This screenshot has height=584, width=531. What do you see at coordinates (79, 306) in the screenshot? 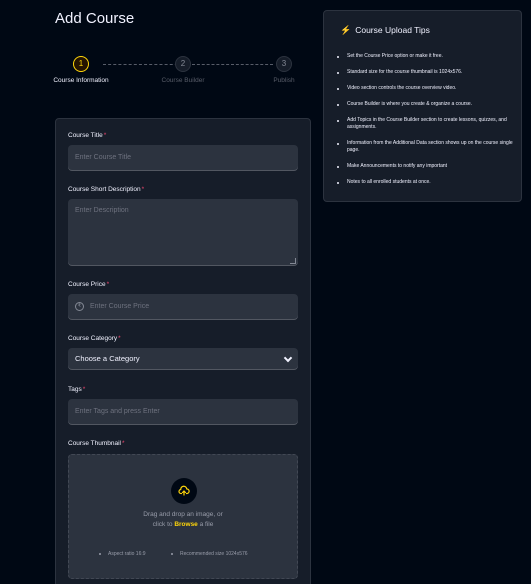
I see `rupee-icon: ₹` at bounding box center [79, 306].